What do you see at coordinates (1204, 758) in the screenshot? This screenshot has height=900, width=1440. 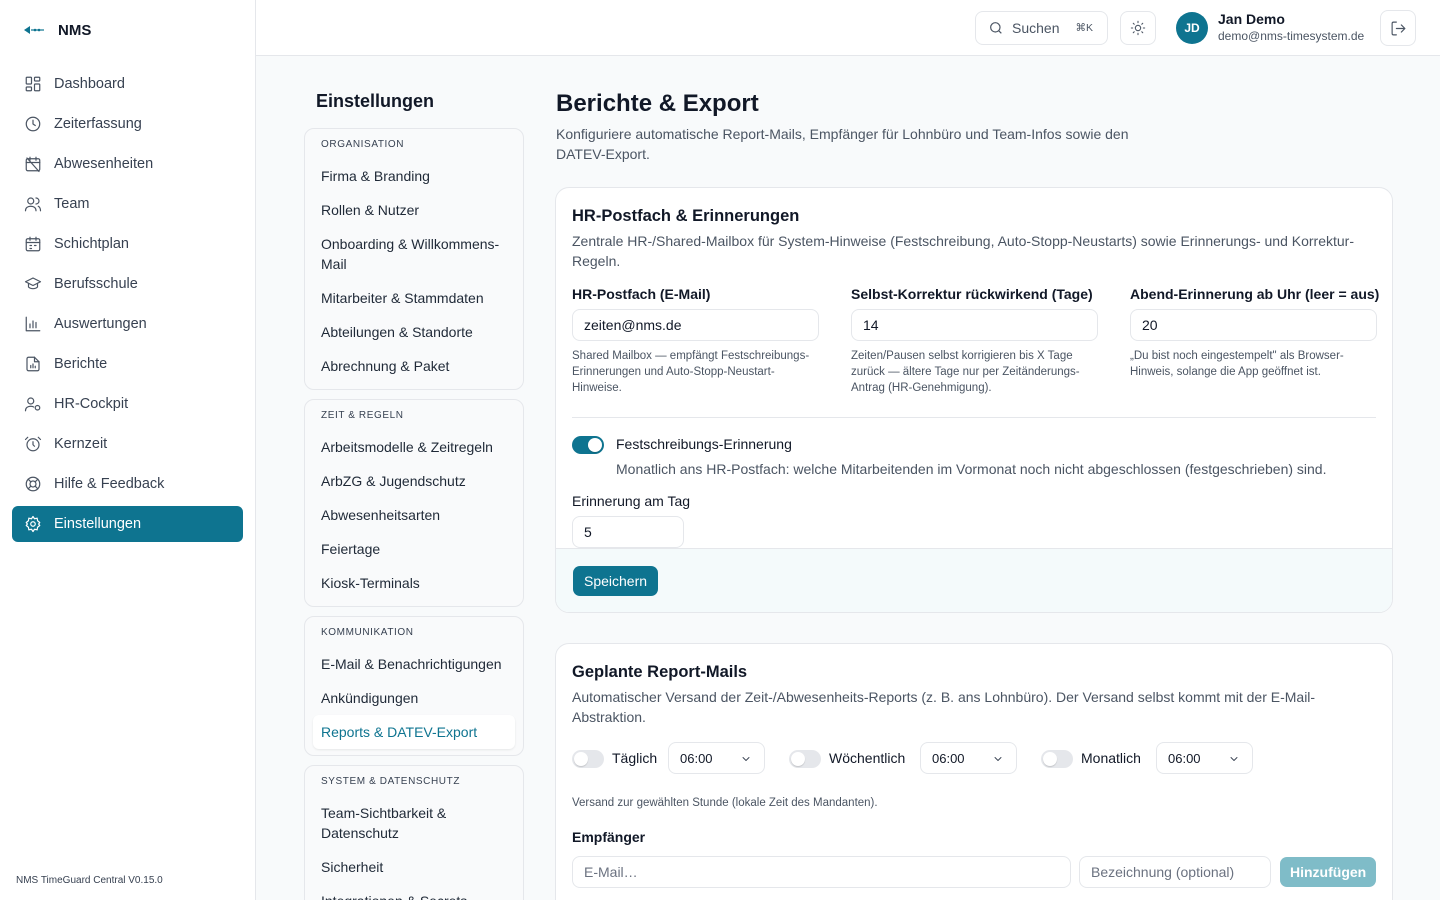 I see `monthly-time-select: 06:00` at bounding box center [1204, 758].